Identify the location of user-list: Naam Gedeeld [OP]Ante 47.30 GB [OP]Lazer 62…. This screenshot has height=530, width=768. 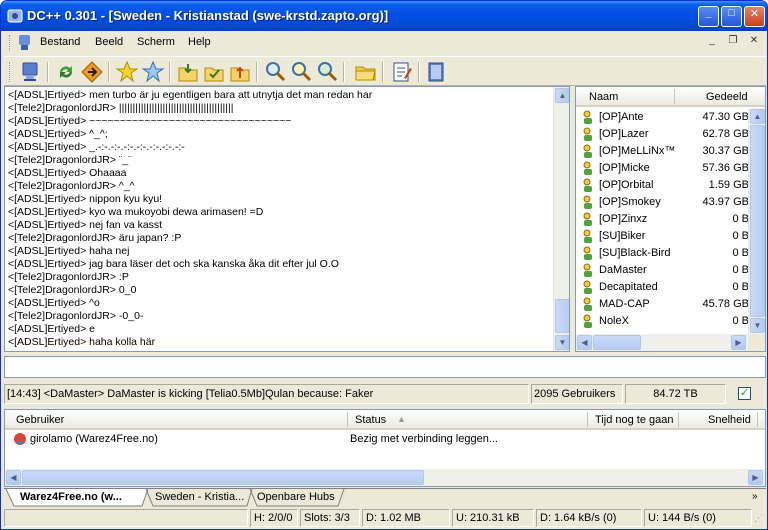
(670, 219).